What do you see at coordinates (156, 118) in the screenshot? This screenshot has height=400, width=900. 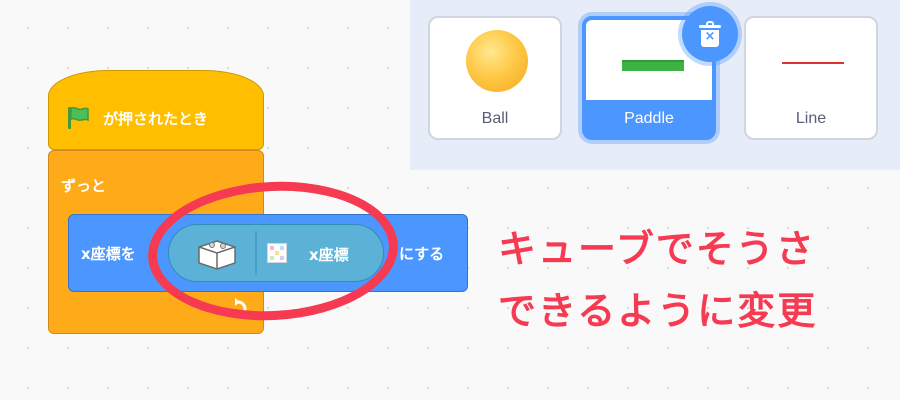 I see `hat-block-label: が押されたとき` at bounding box center [156, 118].